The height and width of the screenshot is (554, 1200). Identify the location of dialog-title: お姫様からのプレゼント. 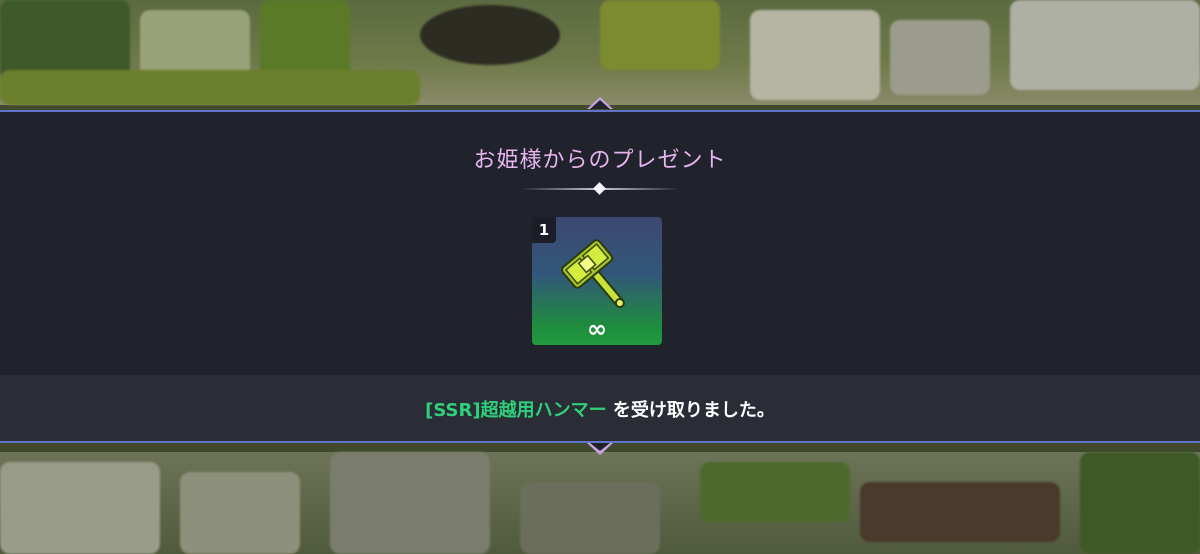
(600, 160).